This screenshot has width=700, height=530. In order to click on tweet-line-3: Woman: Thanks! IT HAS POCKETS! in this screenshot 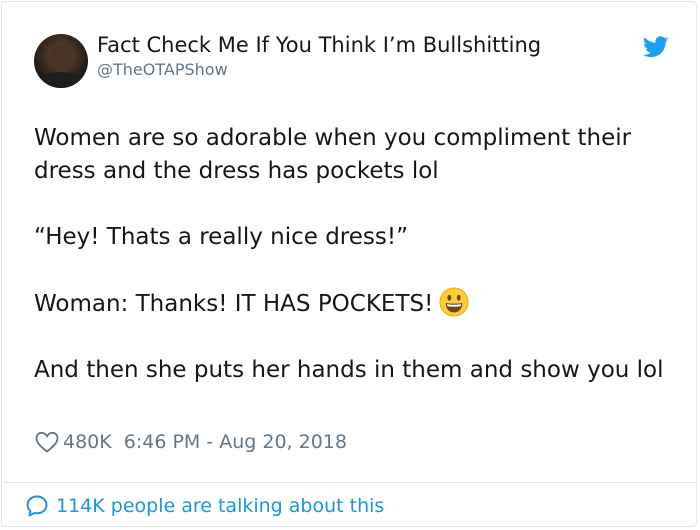, I will do `click(234, 304)`.